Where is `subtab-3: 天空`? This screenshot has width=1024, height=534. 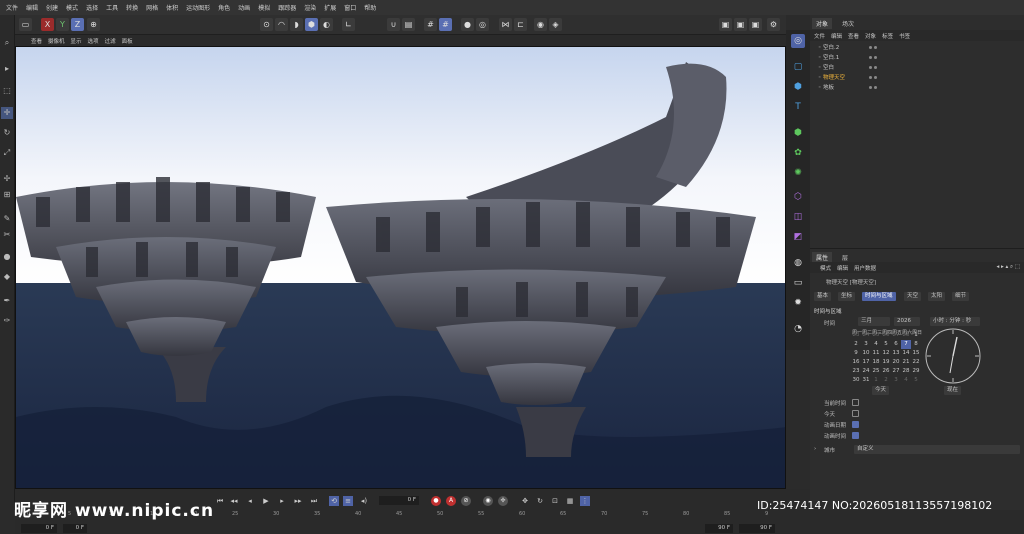
subtab-3: 天空 is located at coordinates (913, 296).